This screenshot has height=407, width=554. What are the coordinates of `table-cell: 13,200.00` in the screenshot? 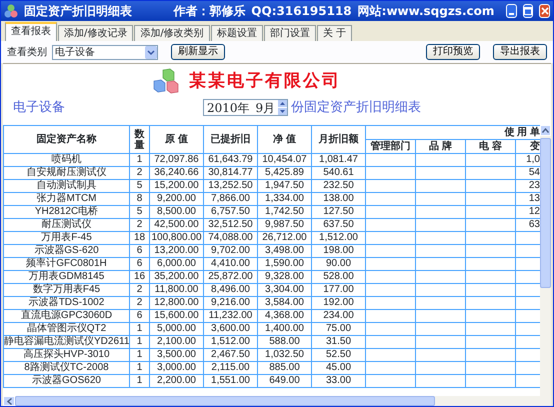 It's located at (177, 251).